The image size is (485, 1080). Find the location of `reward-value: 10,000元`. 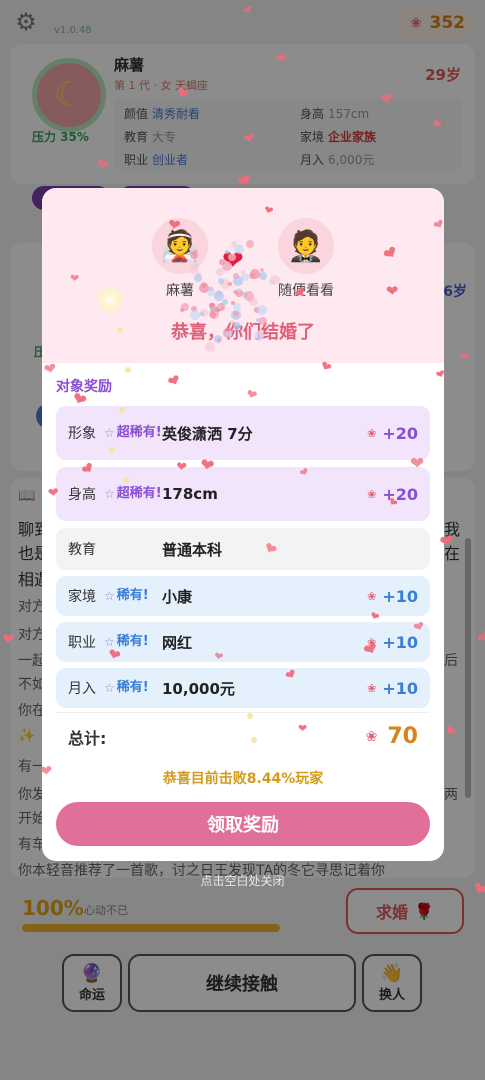

reward-value: 10,000元 is located at coordinates (198, 688).